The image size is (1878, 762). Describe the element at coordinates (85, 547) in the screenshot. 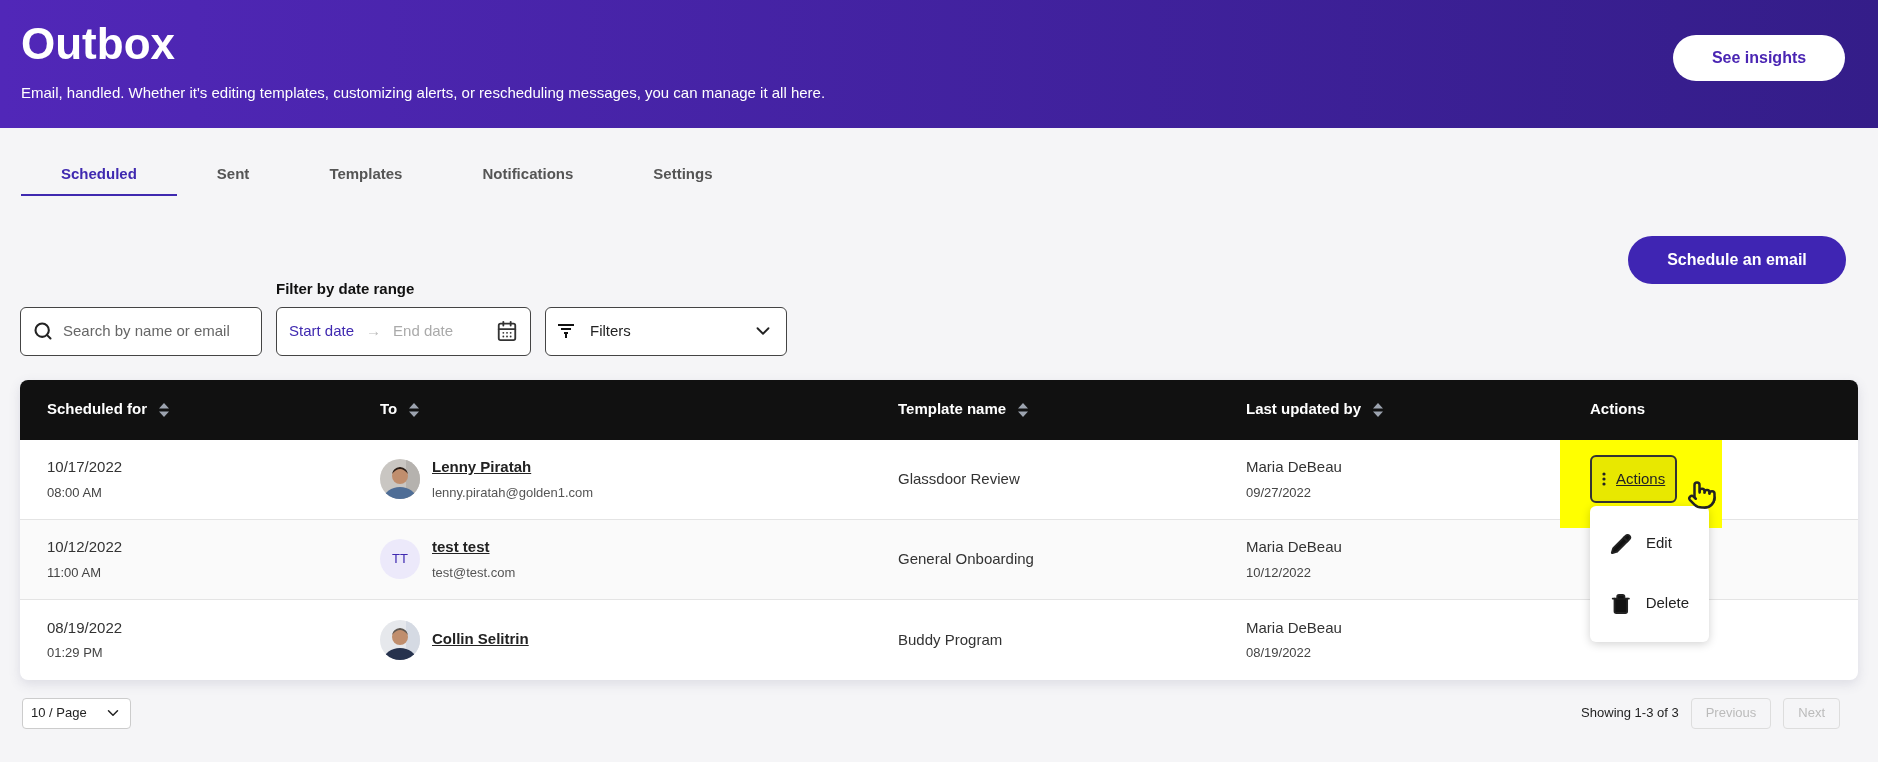

I see `date-text: 10/12/2022` at that location.